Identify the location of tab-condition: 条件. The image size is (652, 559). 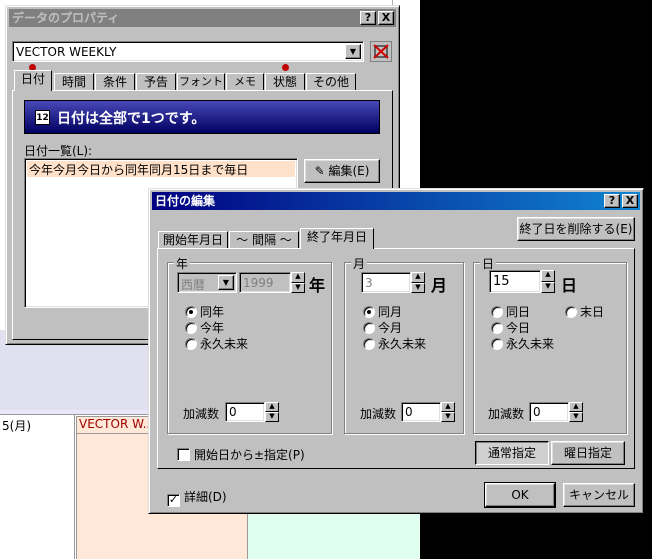
(115, 82).